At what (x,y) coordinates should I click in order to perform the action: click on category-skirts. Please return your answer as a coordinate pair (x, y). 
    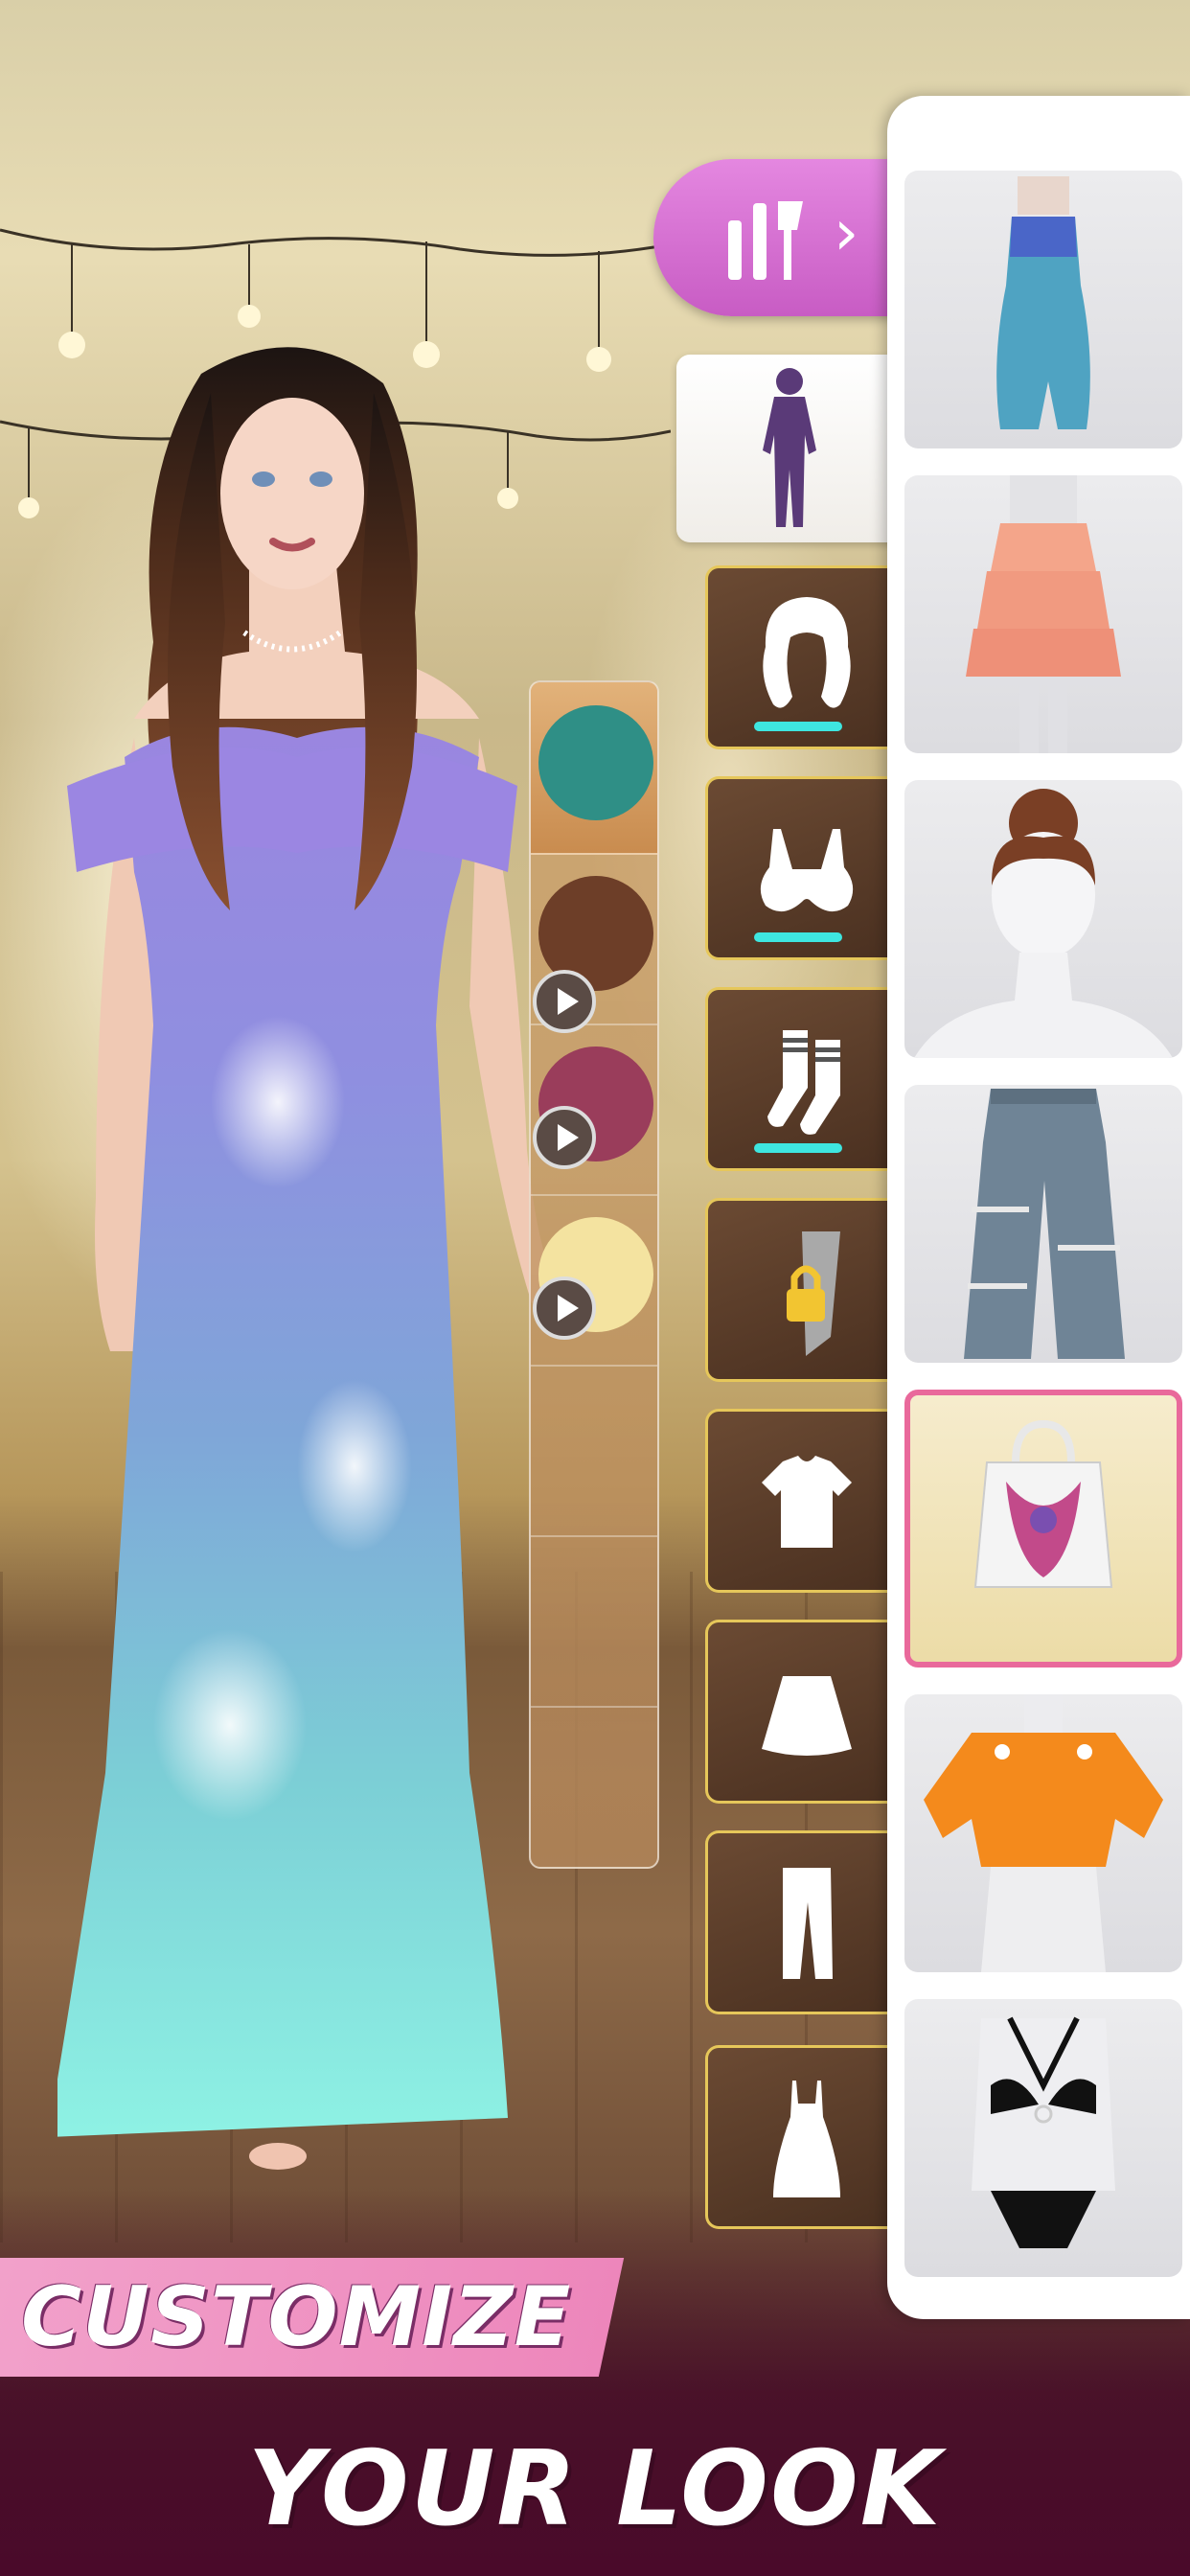
    Looking at the image, I should click on (804, 1712).